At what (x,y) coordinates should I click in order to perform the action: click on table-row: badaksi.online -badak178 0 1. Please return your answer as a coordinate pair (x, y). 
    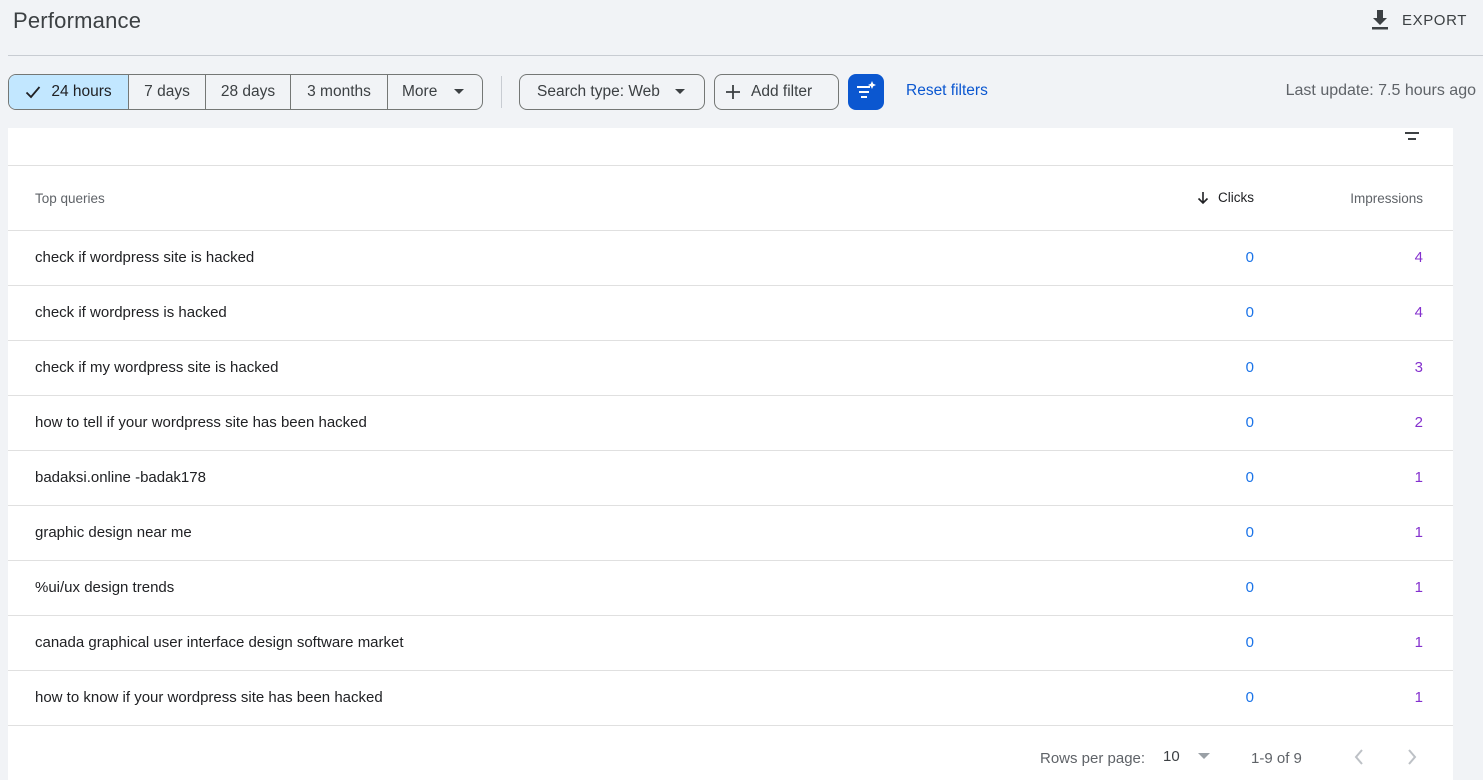
    Looking at the image, I should click on (730, 478).